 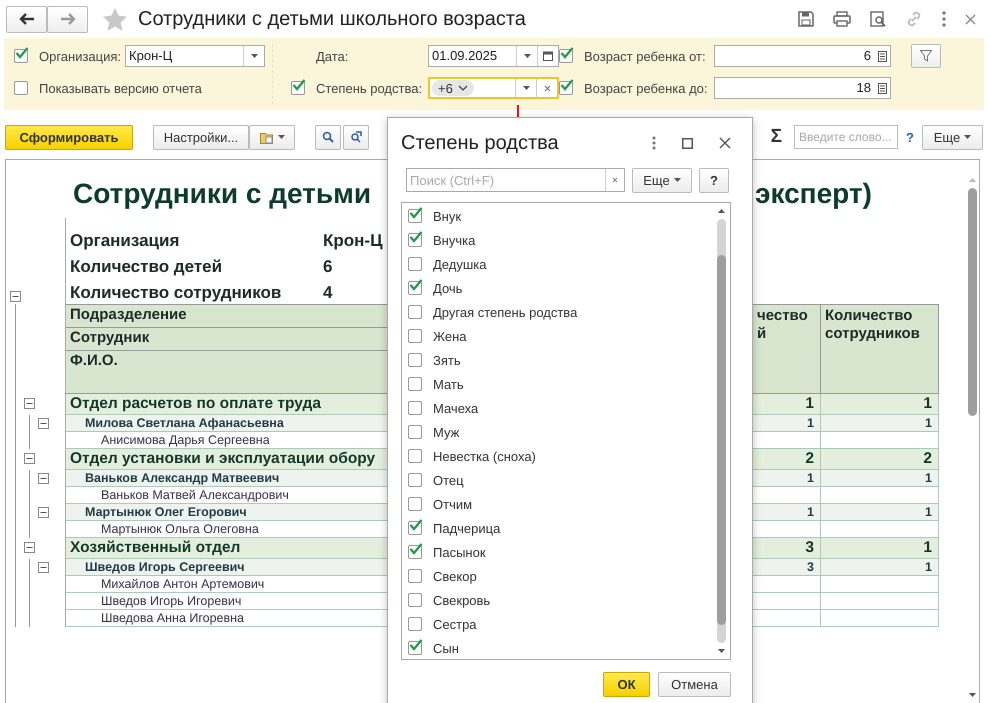 What do you see at coordinates (447, 288) in the screenshot?
I see `checkbox-label: Дочь` at bounding box center [447, 288].